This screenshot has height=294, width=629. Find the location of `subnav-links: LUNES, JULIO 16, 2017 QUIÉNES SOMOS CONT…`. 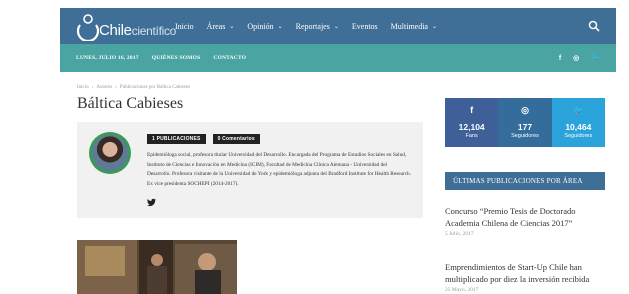

subnav-links: LUNES, JULIO 16, 2017 QUIÉNES SOMOS CONT… is located at coordinates (167, 58).